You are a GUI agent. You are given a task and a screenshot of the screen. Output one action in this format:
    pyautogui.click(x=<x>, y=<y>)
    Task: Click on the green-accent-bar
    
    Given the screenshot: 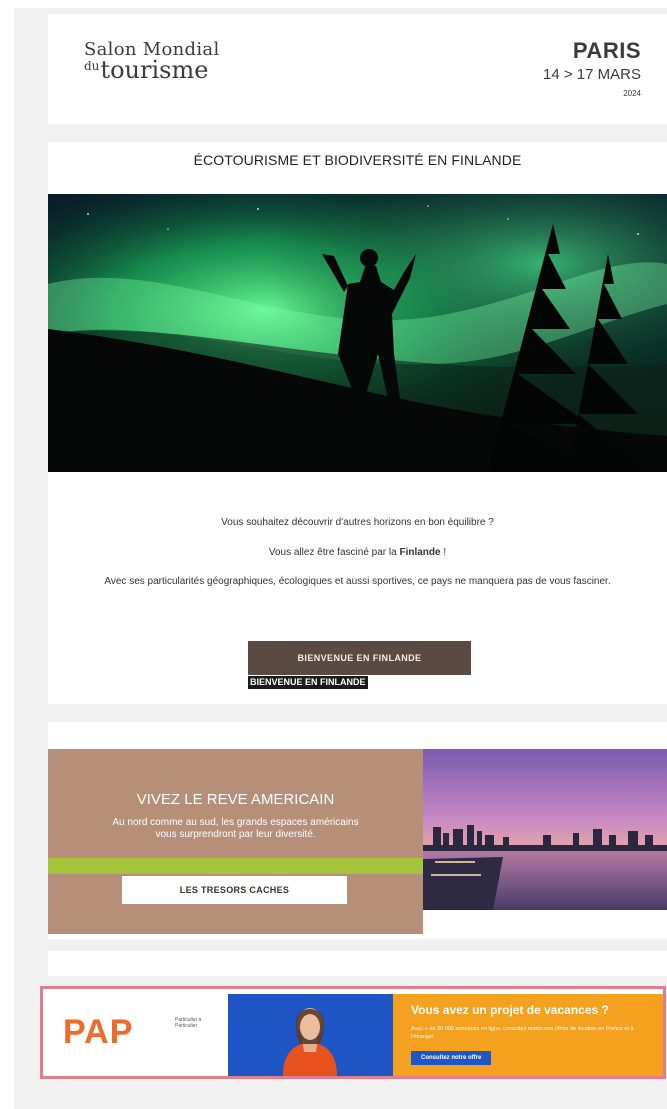 What is the action you would take?
    pyautogui.click(x=235, y=866)
    